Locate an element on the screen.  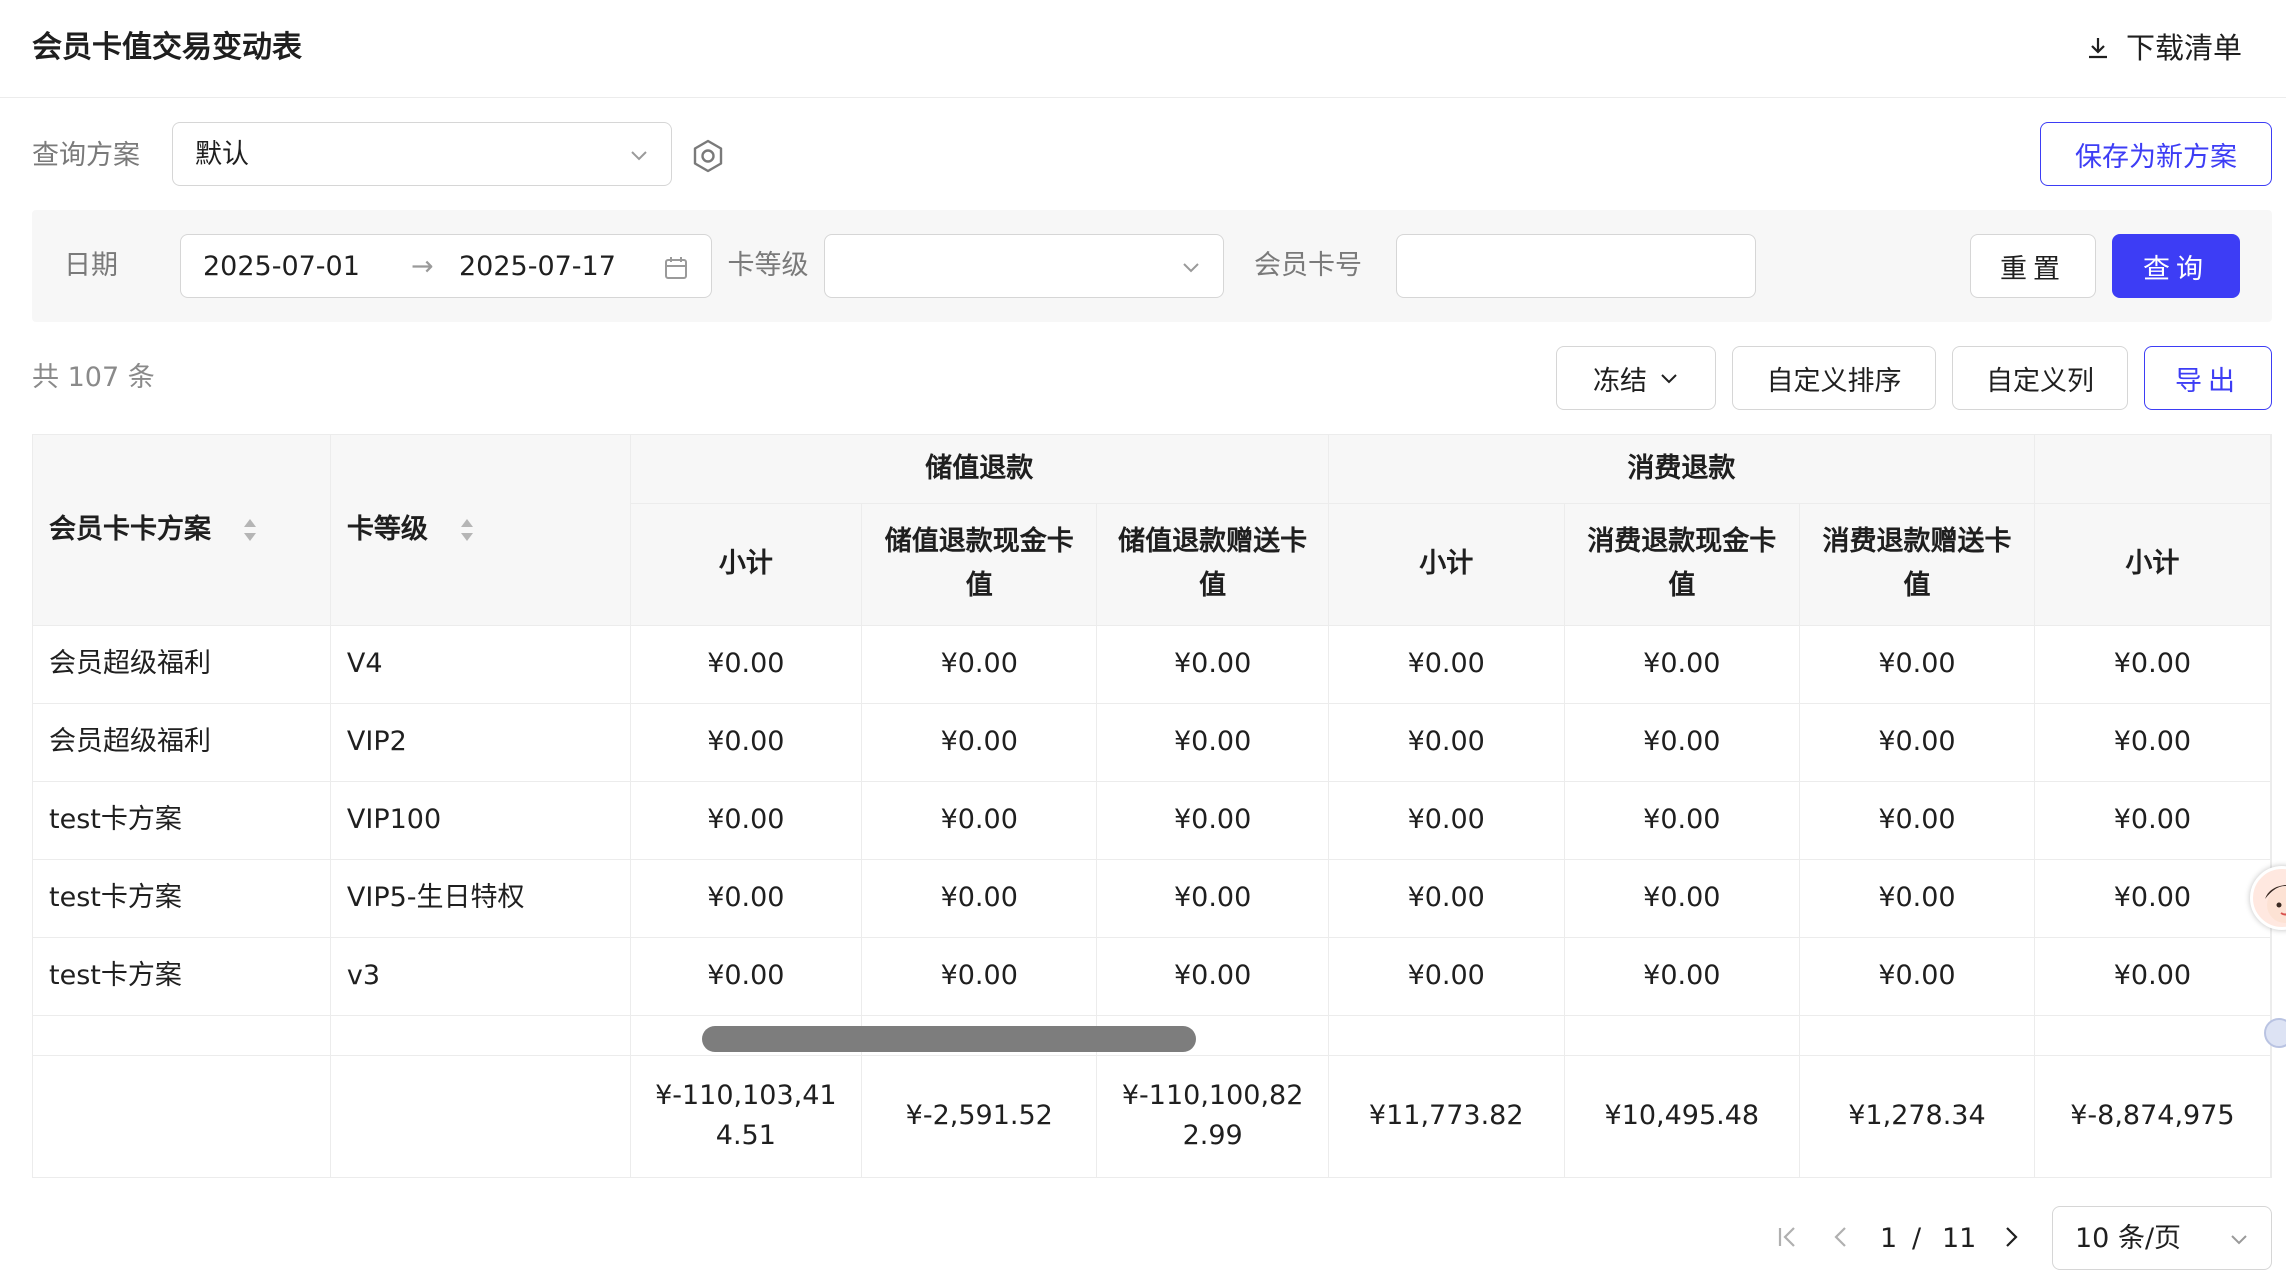
summary-cell: ¥-110,100,822.99 is located at coordinates (1212, 1116).